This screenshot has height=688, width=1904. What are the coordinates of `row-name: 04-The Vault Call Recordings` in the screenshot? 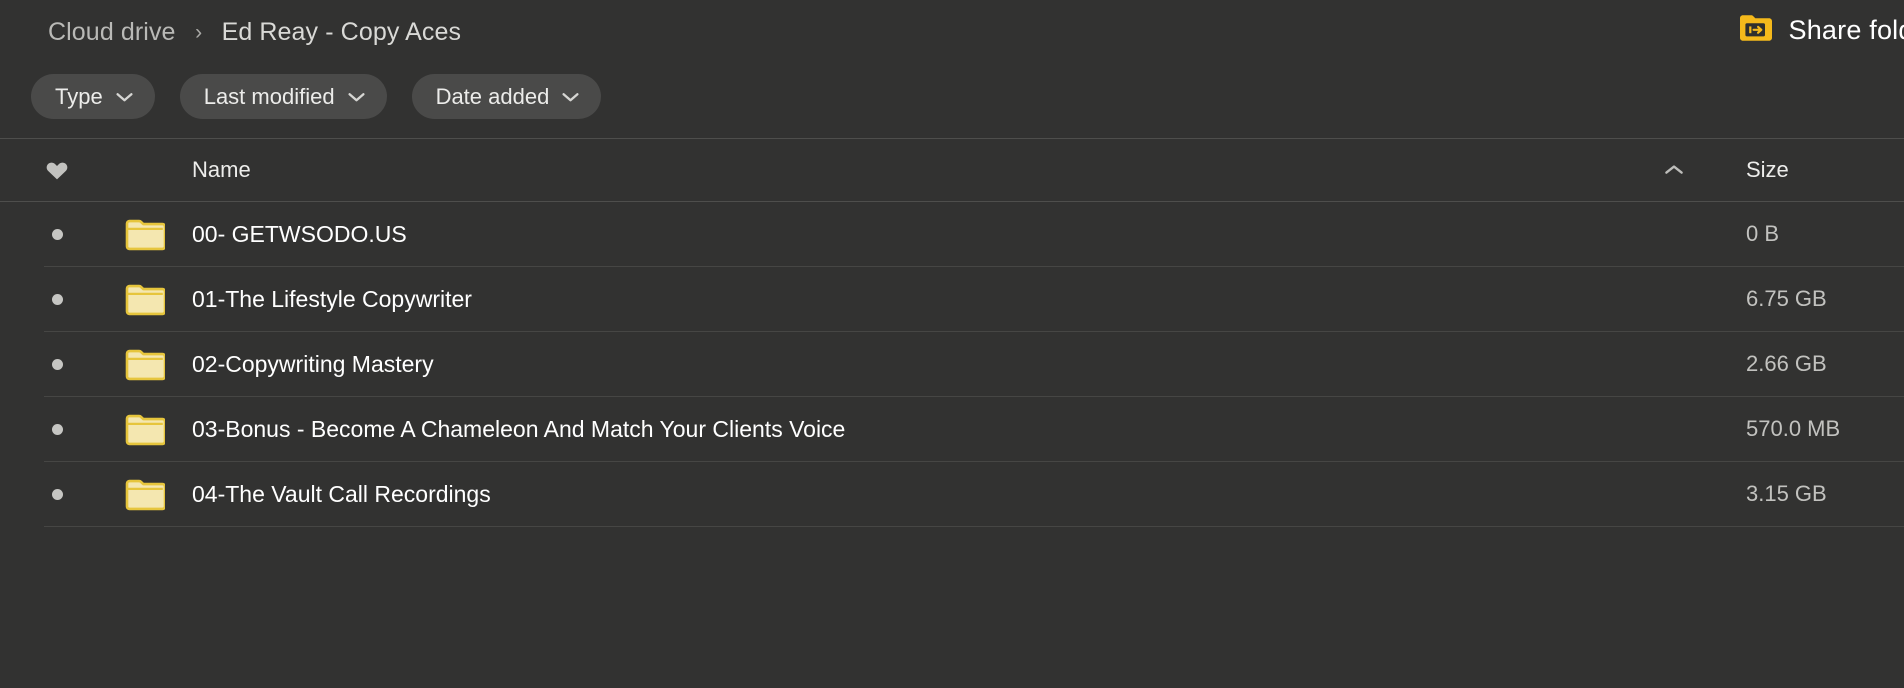 It's located at (910, 494).